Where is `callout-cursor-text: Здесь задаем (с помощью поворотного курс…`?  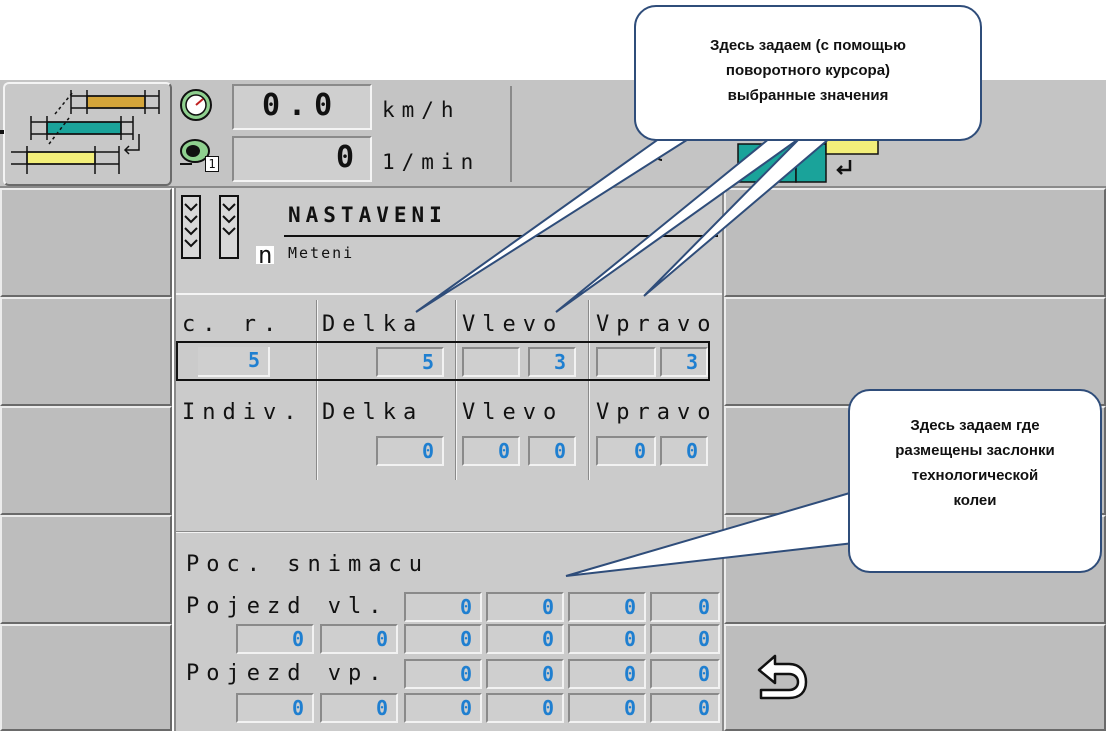 callout-cursor-text: Здесь задаем (с помощью поворотного курс… is located at coordinates (808, 70).